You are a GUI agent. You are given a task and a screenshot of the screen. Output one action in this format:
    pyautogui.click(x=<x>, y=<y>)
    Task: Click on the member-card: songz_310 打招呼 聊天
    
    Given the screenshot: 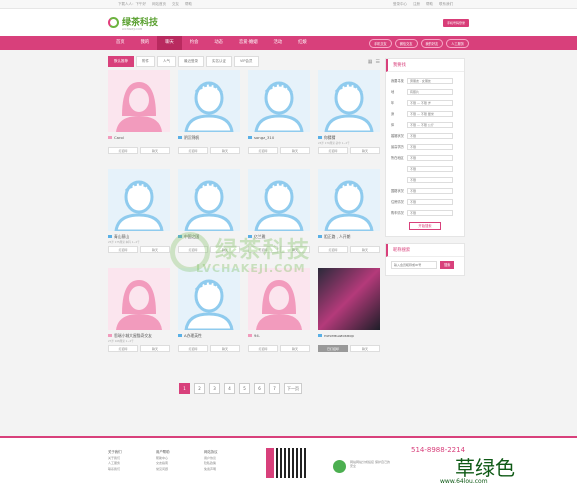 What is the action you would take?
    pyautogui.click(x=279, y=112)
    